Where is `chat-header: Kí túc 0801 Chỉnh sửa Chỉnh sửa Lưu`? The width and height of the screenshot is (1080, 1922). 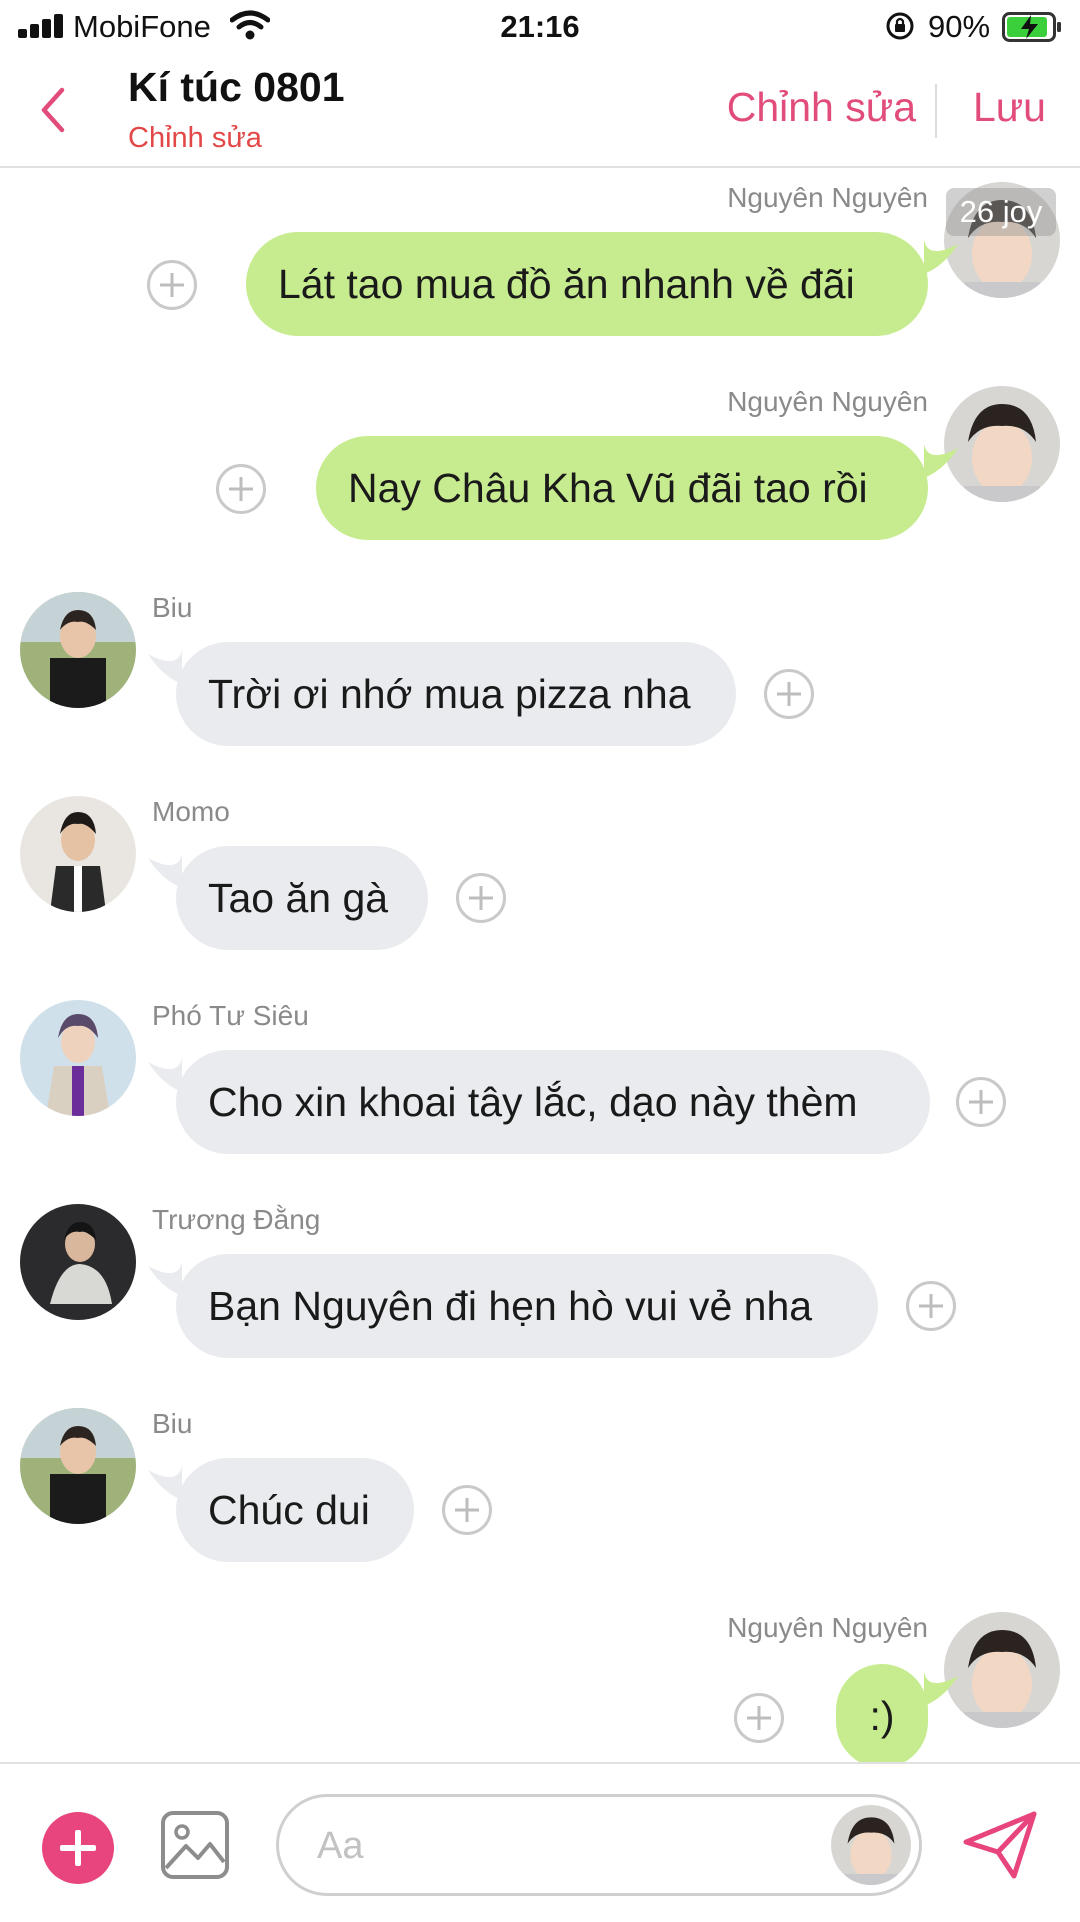
chat-header: Kí túc 0801 Chỉnh sửa Chỉnh sửa Lưu is located at coordinates (540, 112).